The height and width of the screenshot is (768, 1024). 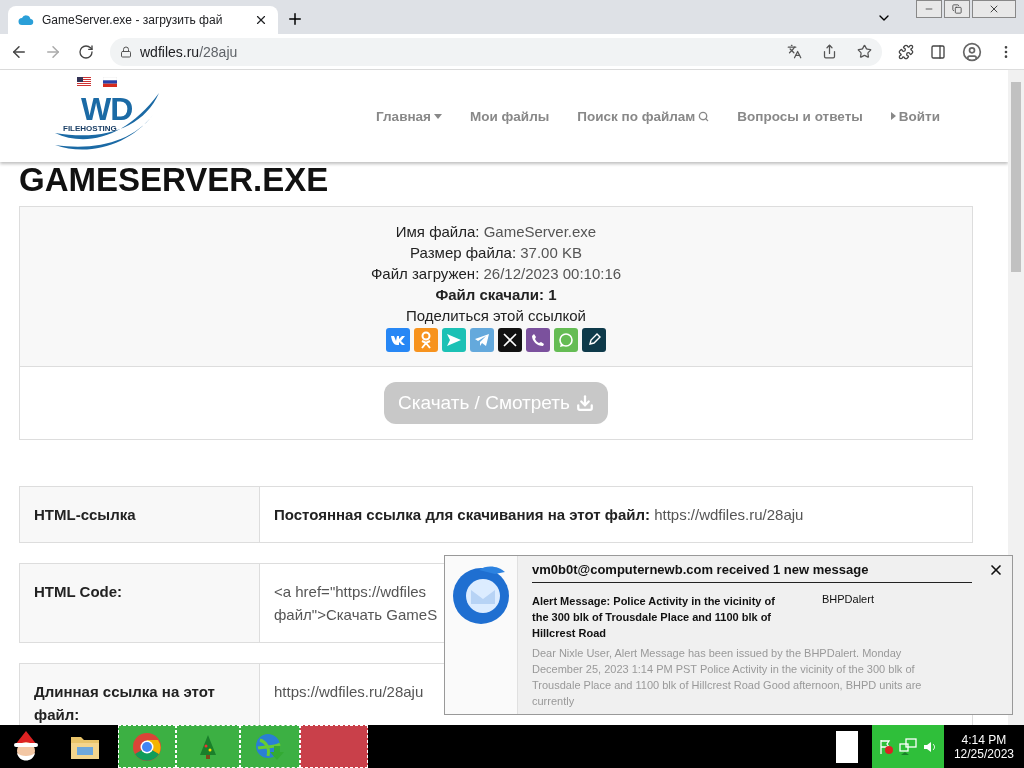 What do you see at coordinates (409, 116) in the screenshot?
I see `nav-link: Главная` at bounding box center [409, 116].